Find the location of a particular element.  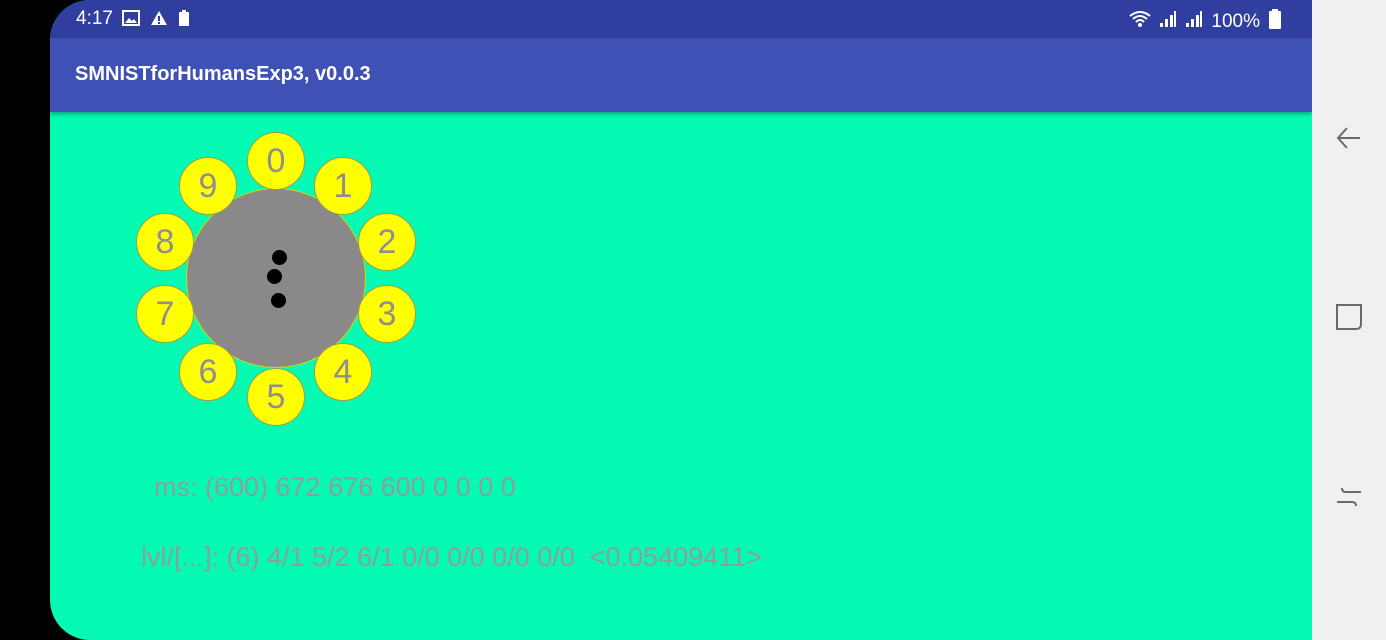

battery-percent: 100% is located at coordinates (1235, 21).